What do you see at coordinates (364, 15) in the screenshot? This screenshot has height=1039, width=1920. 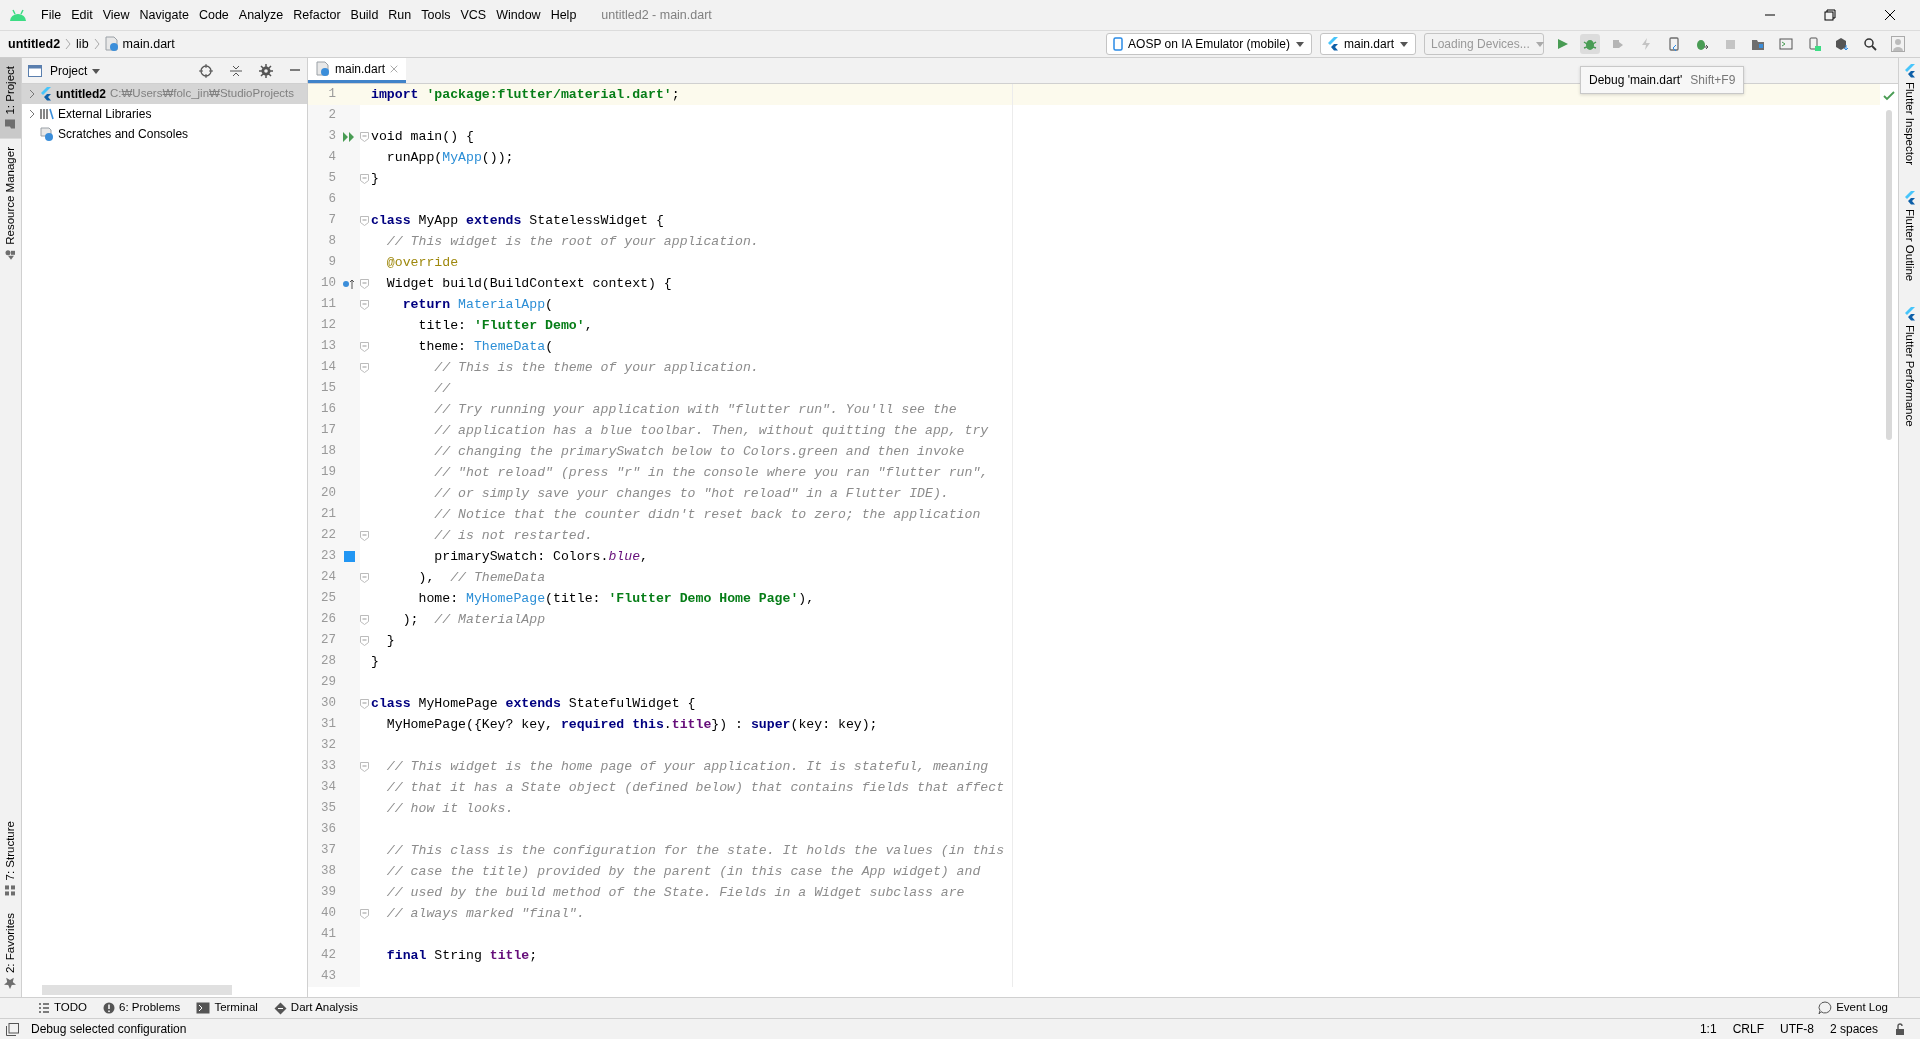 I see `menu-item: Build` at bounding box center [364, 15].